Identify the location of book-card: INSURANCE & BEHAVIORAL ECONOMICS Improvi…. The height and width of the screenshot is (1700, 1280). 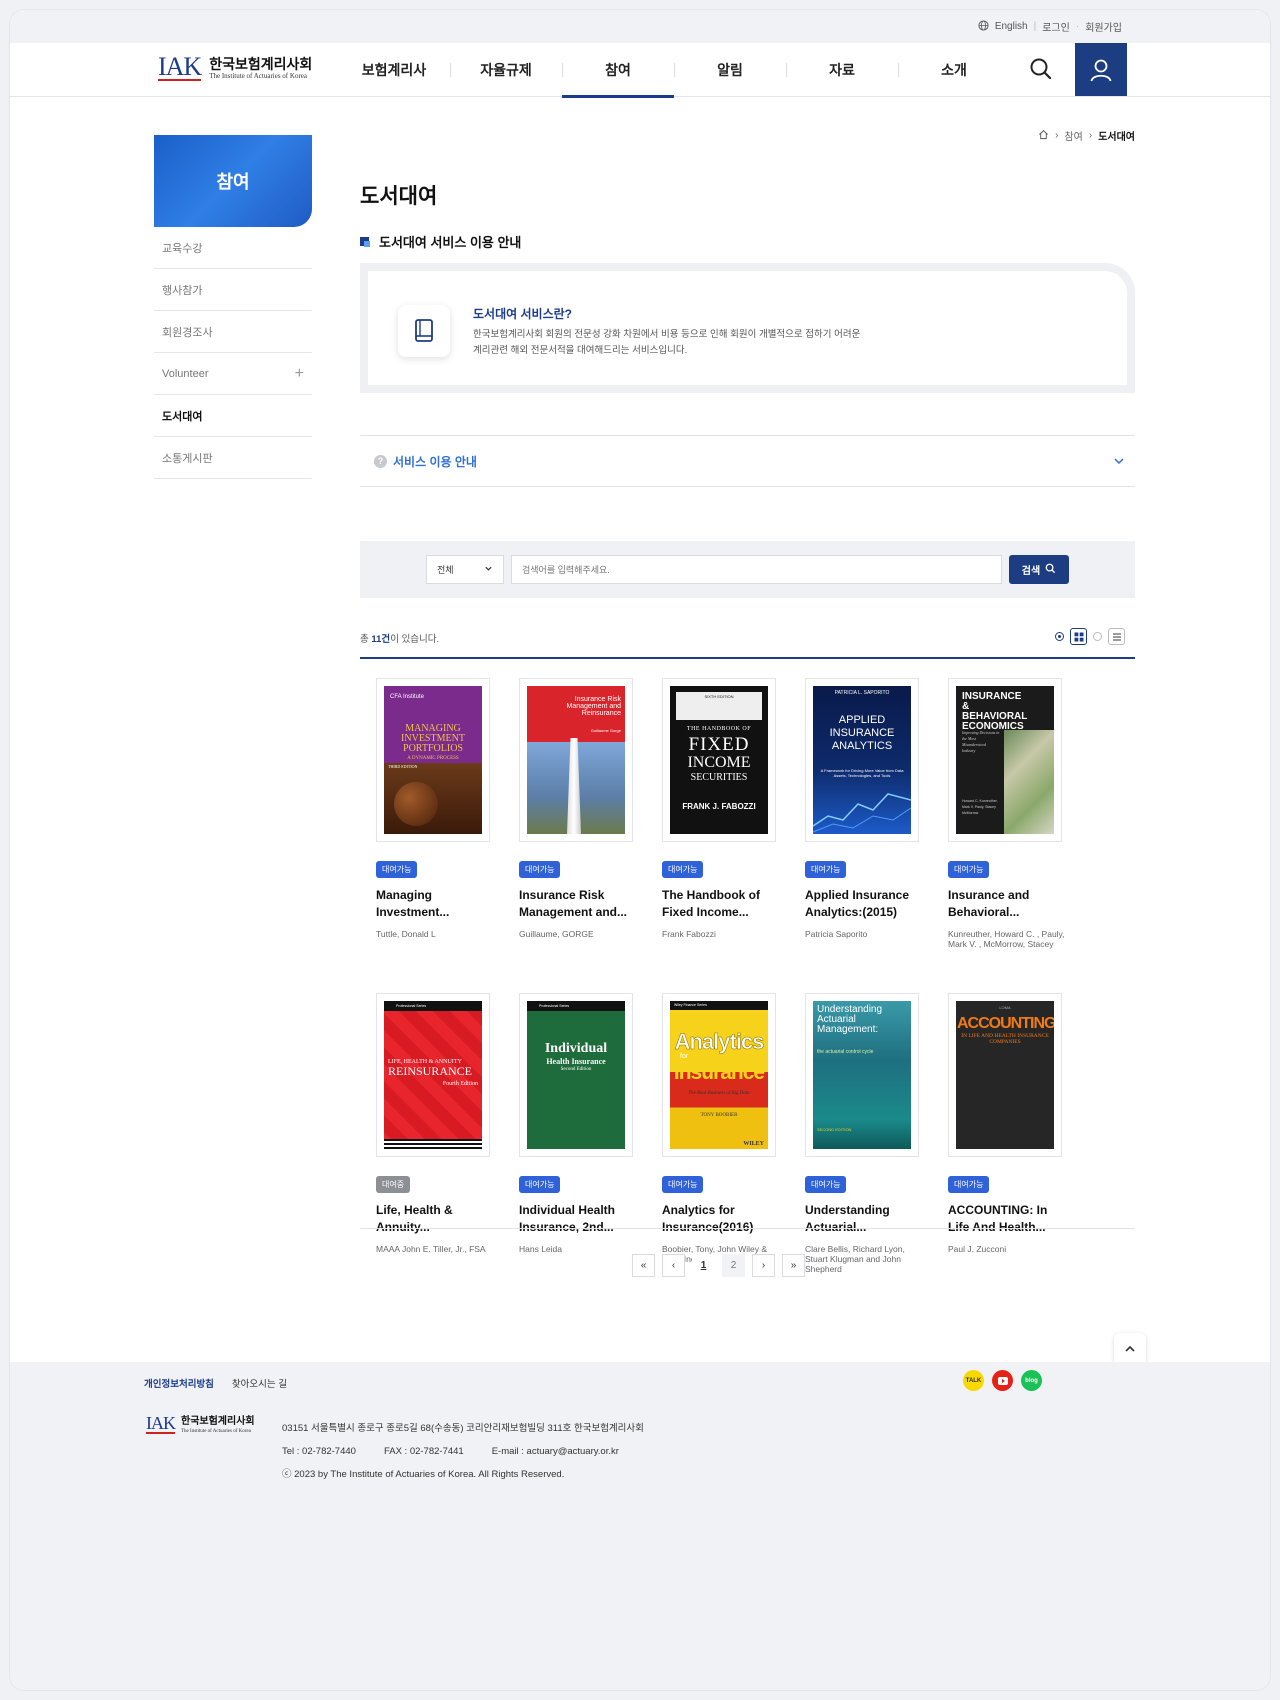
(1008, 813).